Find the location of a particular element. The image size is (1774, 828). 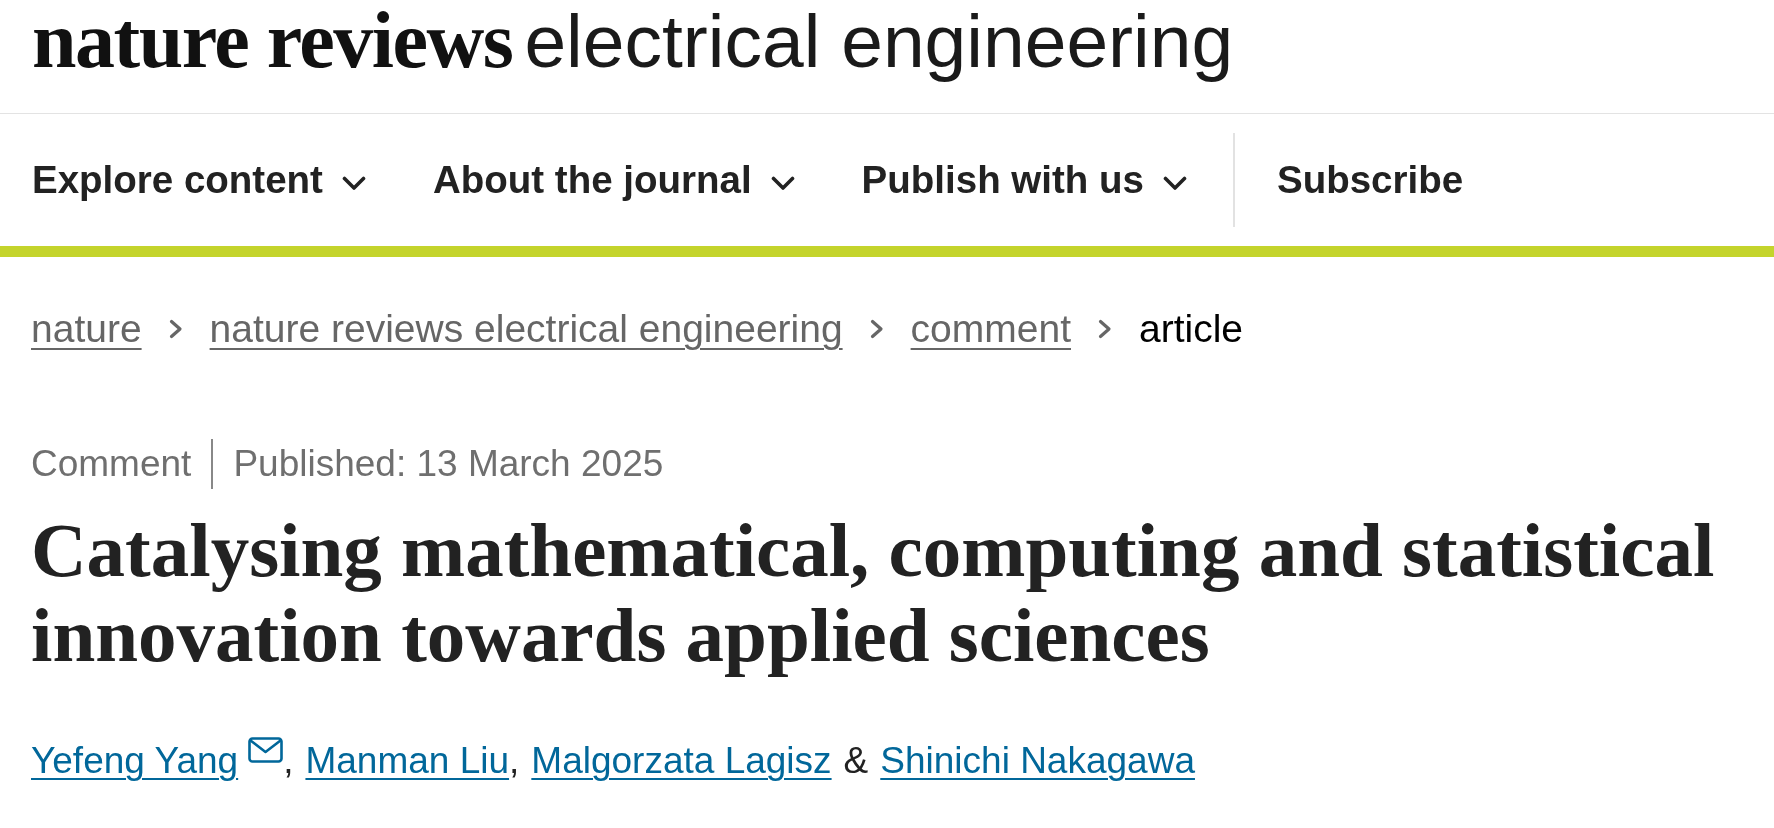

breadcrumb-link: nature is located at coordinates (86, 329).